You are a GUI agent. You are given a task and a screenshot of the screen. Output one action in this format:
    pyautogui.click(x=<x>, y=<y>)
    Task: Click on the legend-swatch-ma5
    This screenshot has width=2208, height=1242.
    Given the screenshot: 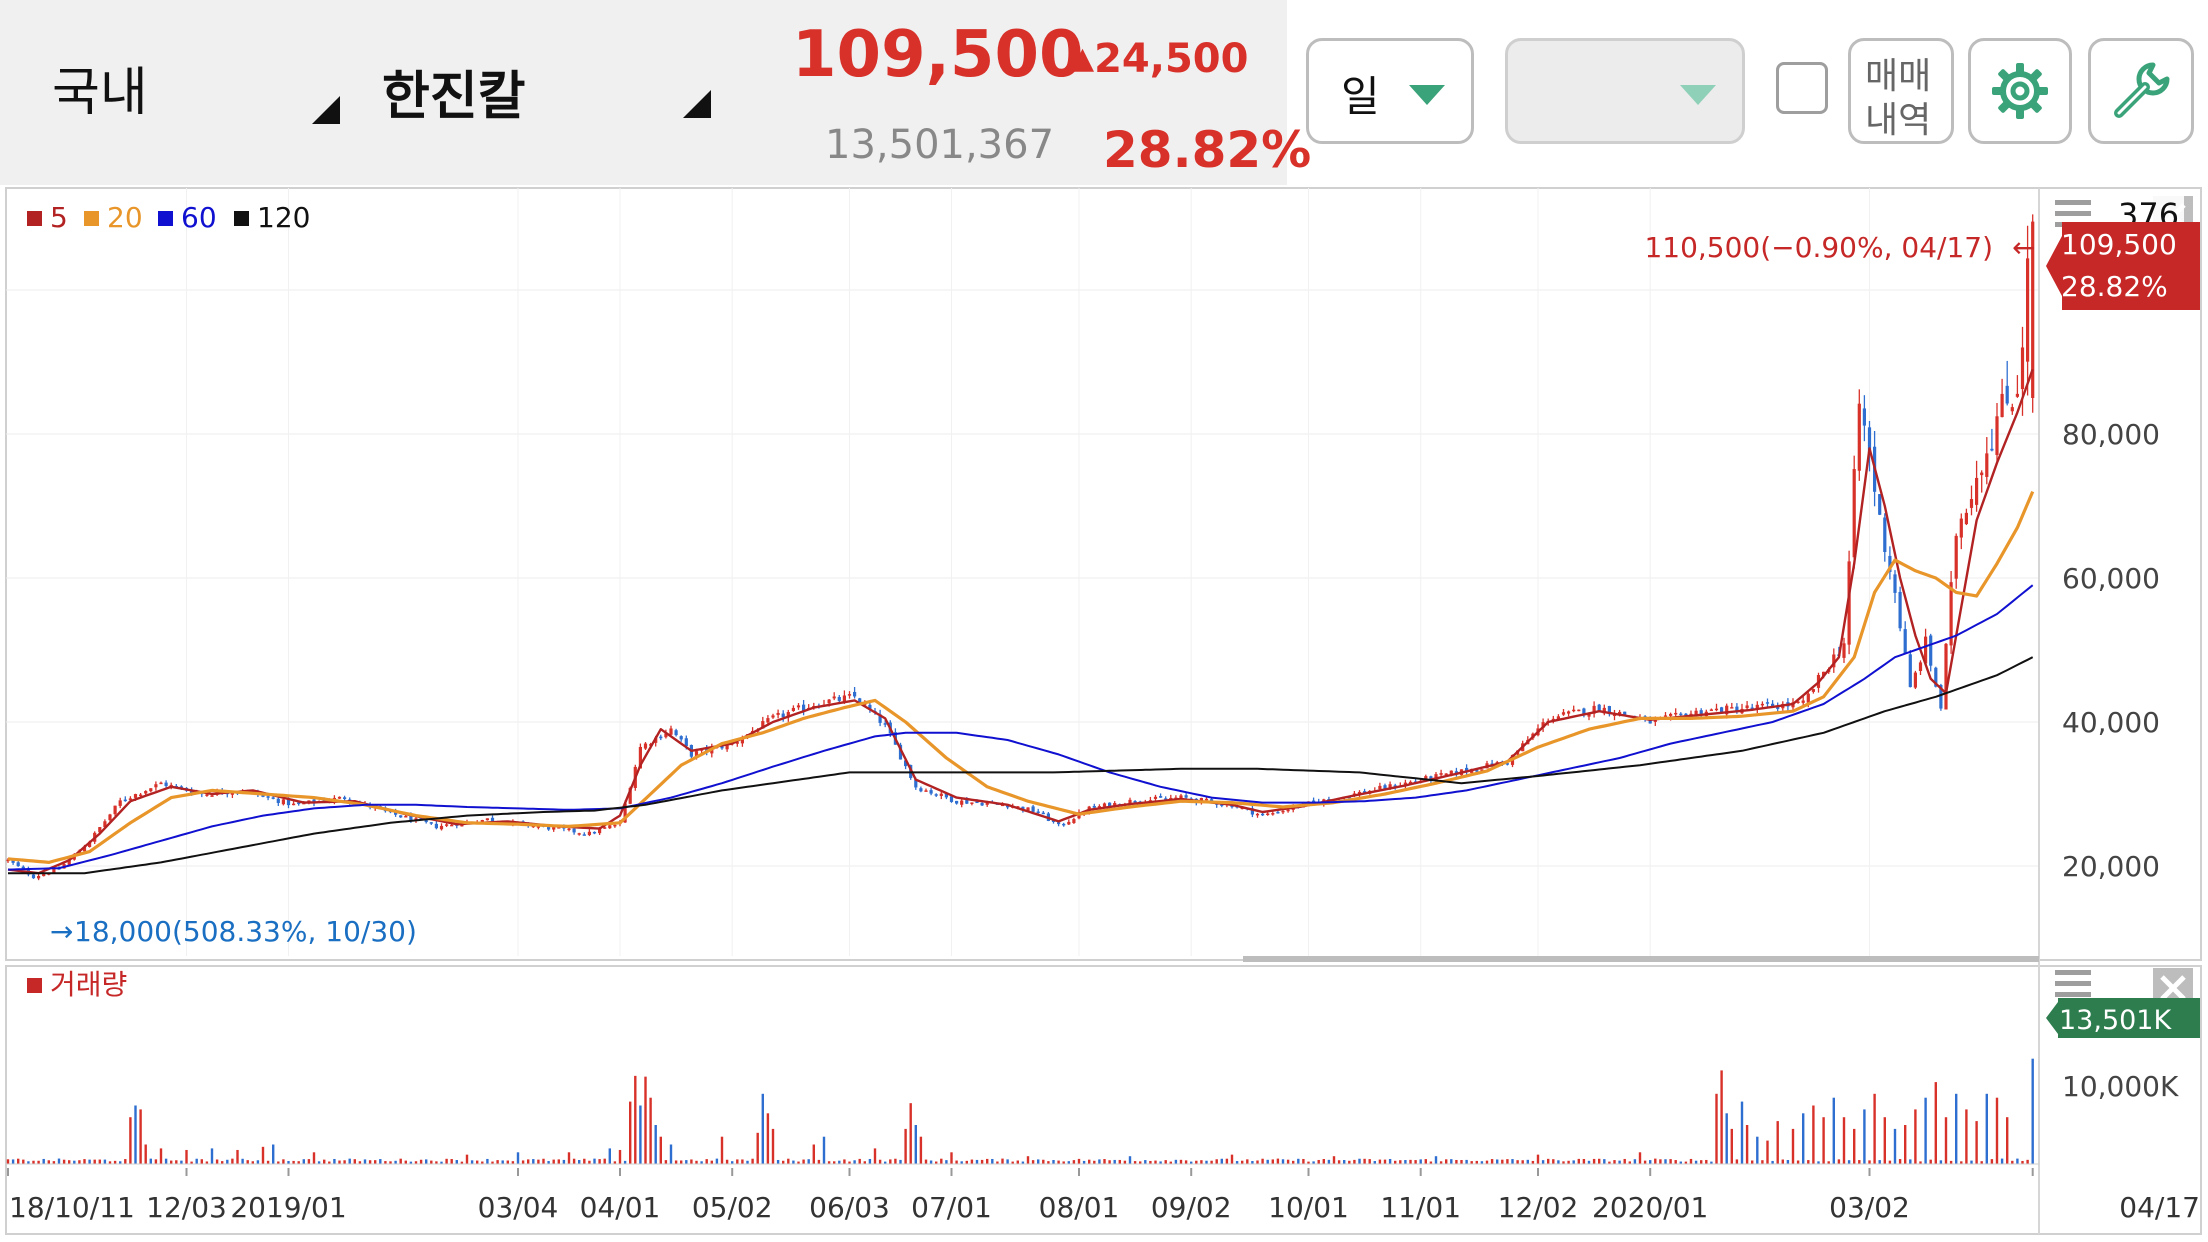 What is the action you would take?
    pyautogui.click(x=34, y=218)
    